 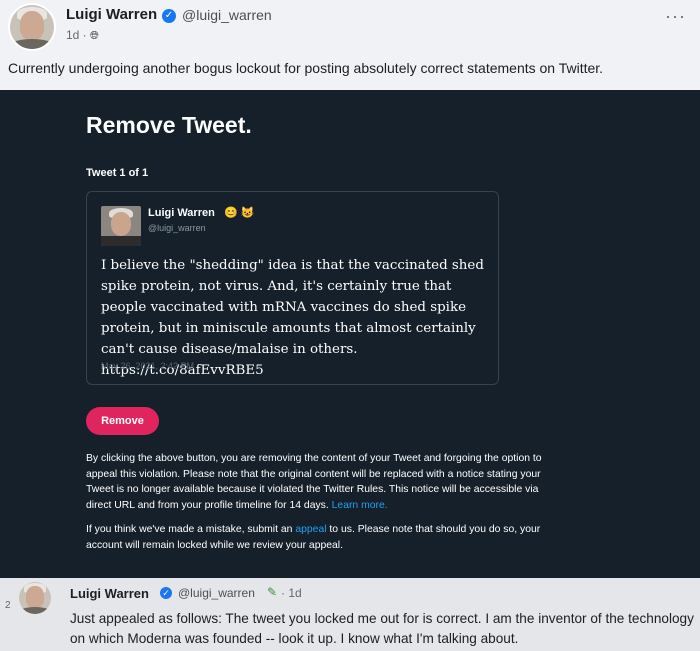 I want to click on tweet-date: May 26, 2021, 2:42 PM, so click(x=148, y=366).